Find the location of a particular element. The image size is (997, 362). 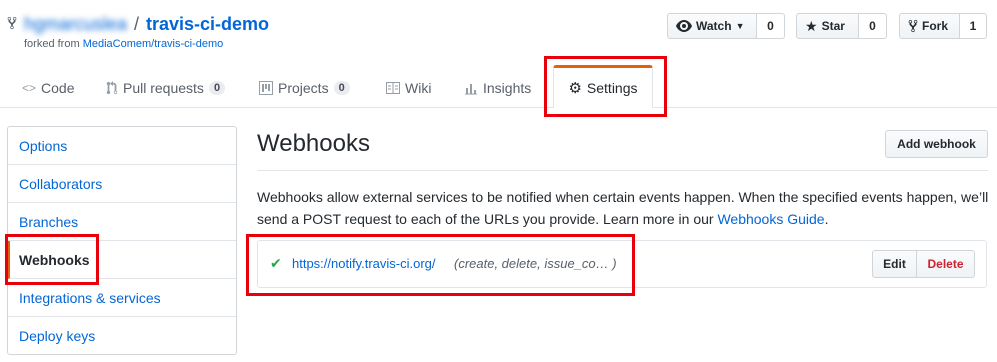

edit-webhook-button: Edit is located at coordinates (894, 264).